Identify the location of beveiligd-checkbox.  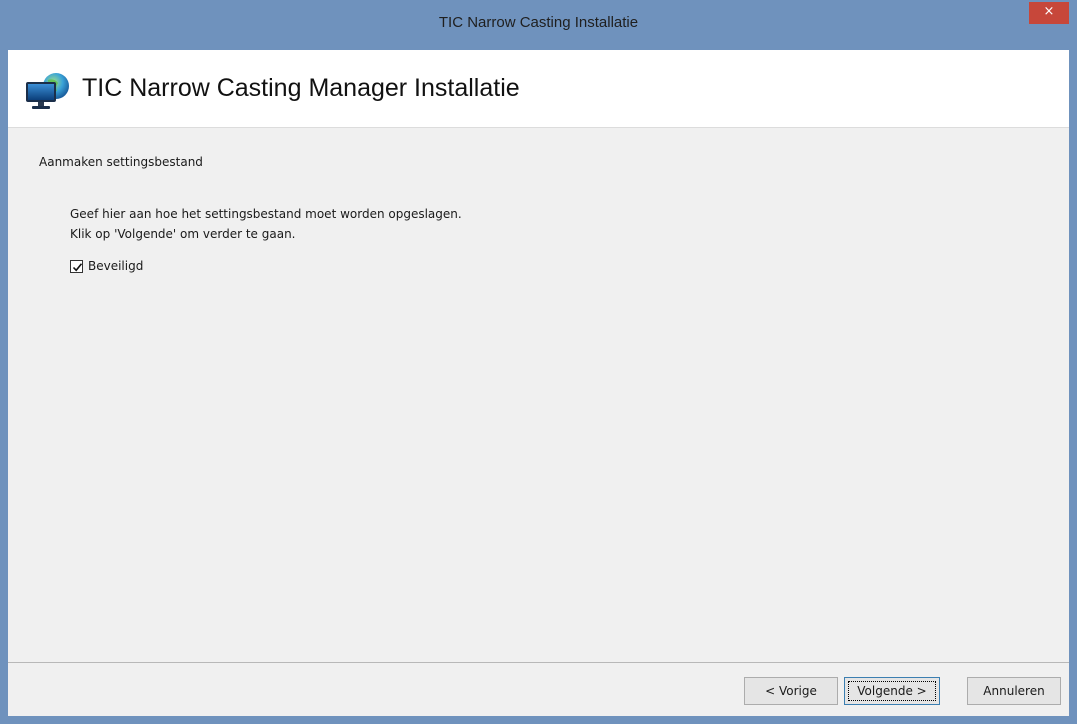
(76, 266).